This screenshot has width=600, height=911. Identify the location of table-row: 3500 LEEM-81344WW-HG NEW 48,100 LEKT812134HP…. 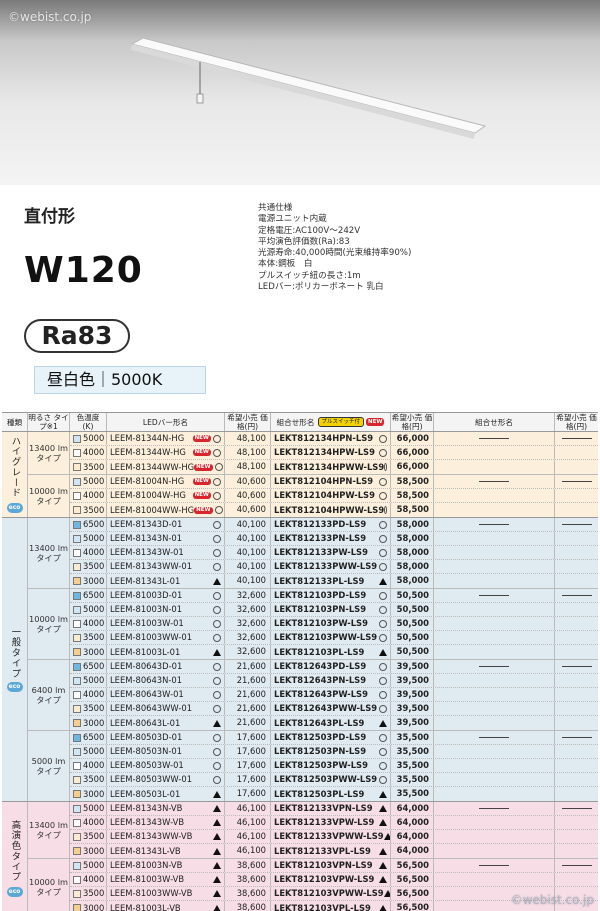
(334, 467).